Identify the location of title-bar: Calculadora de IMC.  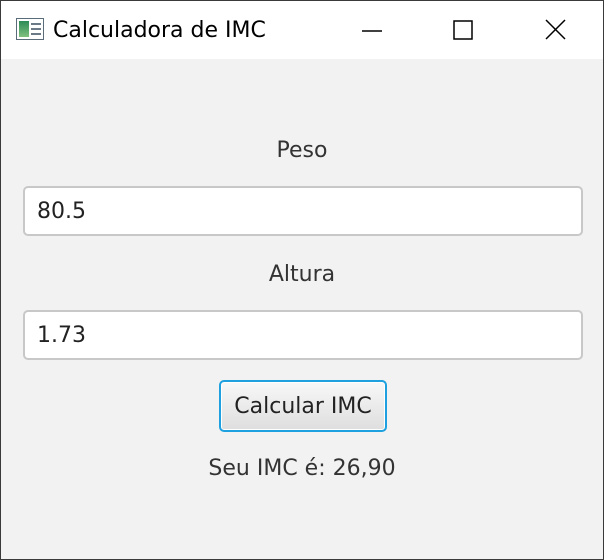
(302, 30).